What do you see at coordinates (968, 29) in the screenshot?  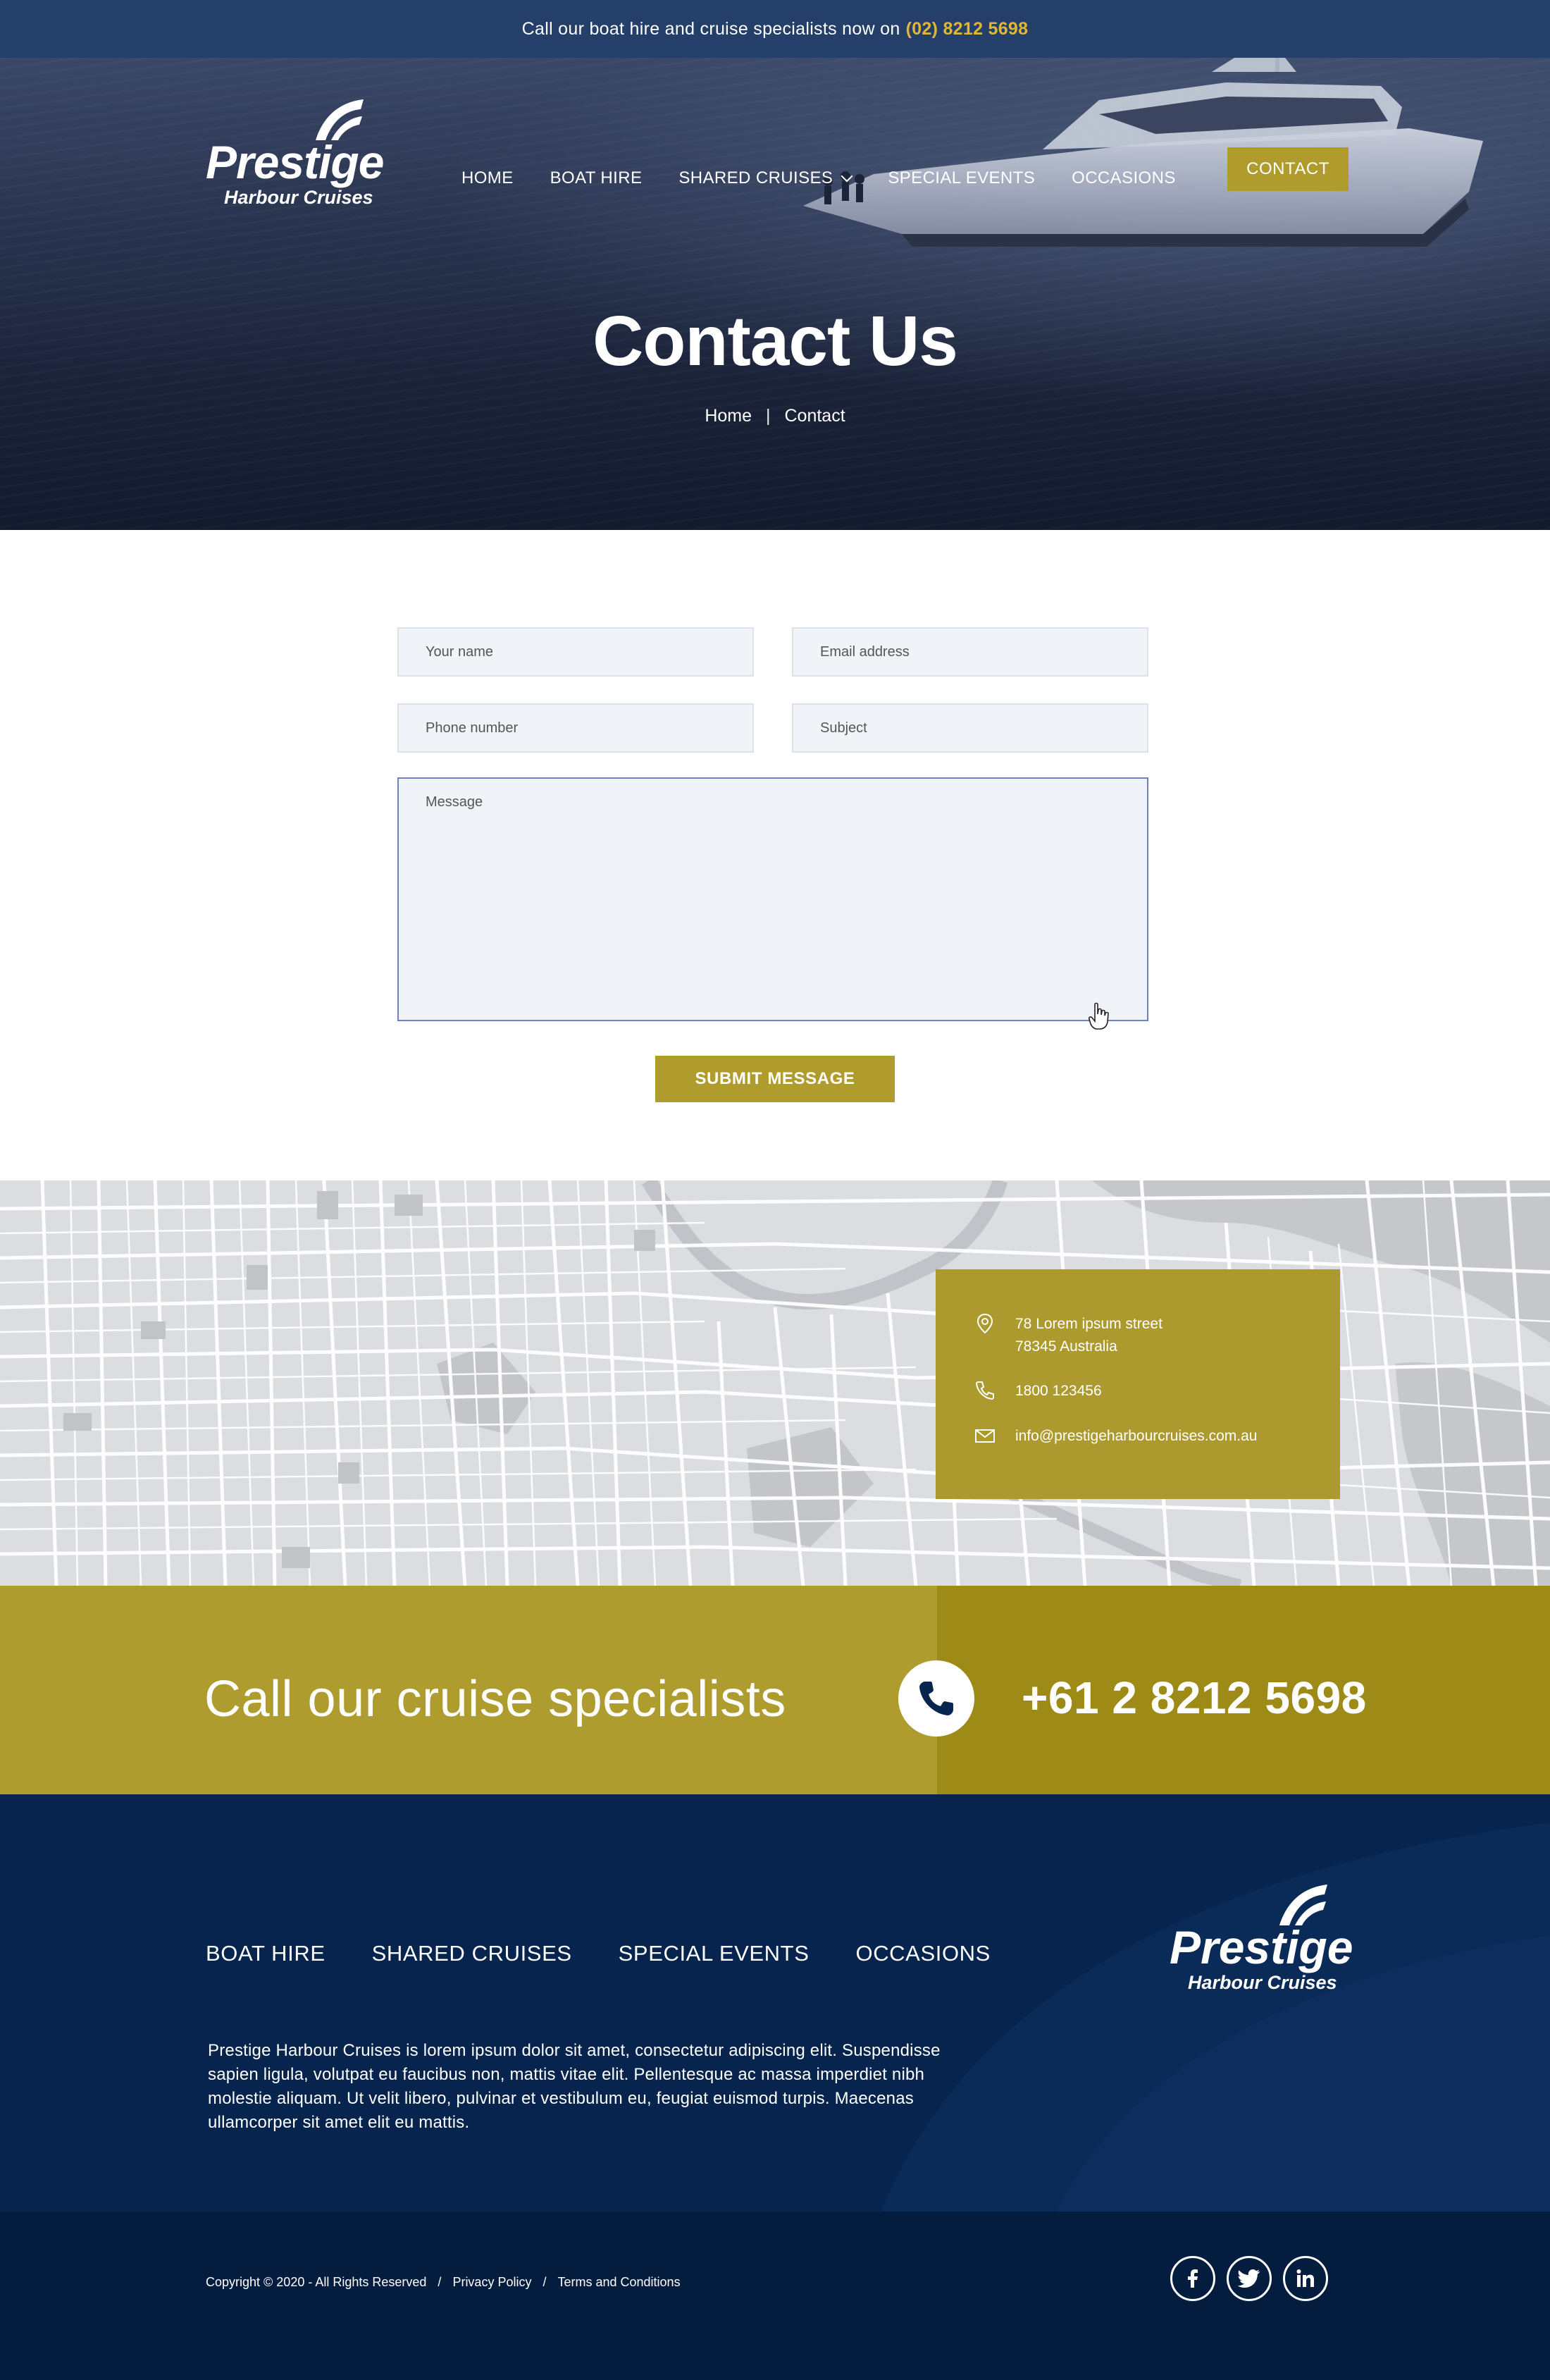 I see `announcement-phone-link: (02) 8212 5698` at bounding box center [968, 29].